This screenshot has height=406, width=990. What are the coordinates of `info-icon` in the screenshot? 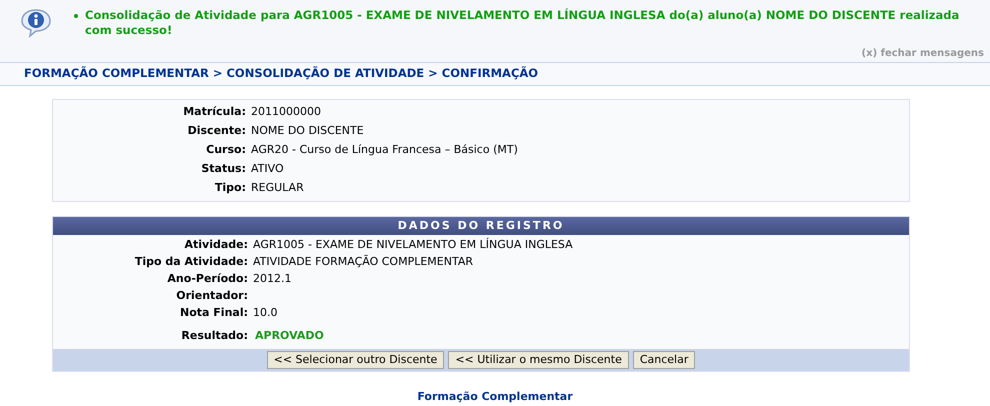 It's located at (36, 23).